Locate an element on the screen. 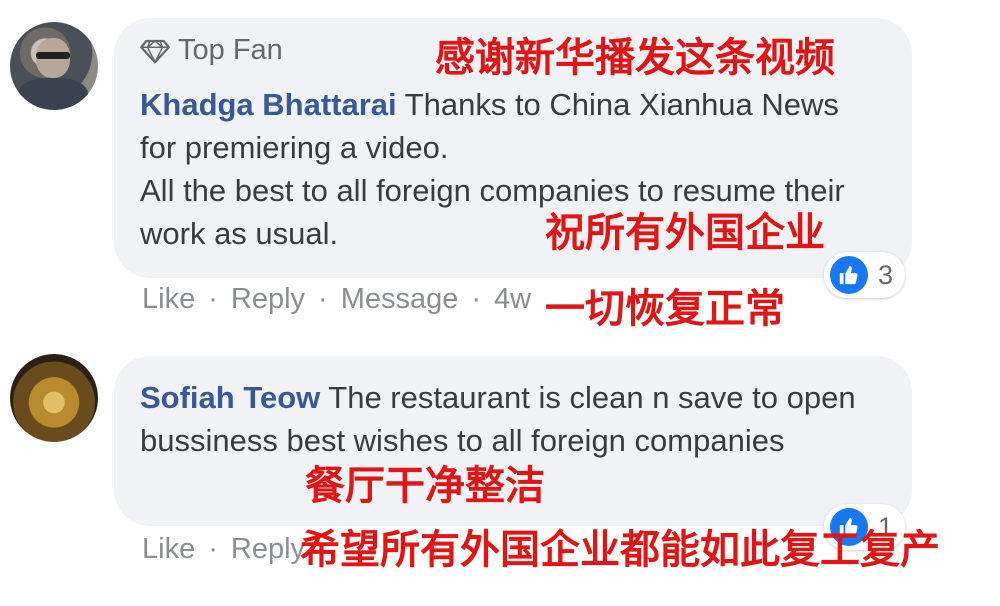  reaction-count: 3 is located at coordinates (886, 274).